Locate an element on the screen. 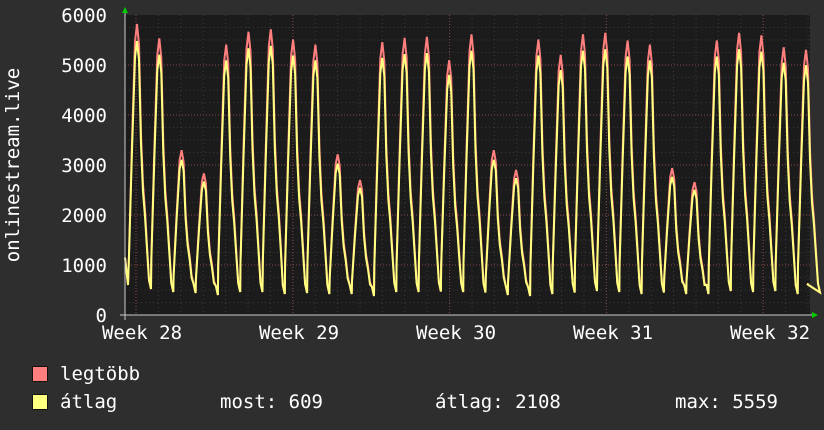  y-tick-label: 1000 is located at coordinates (84, 266).